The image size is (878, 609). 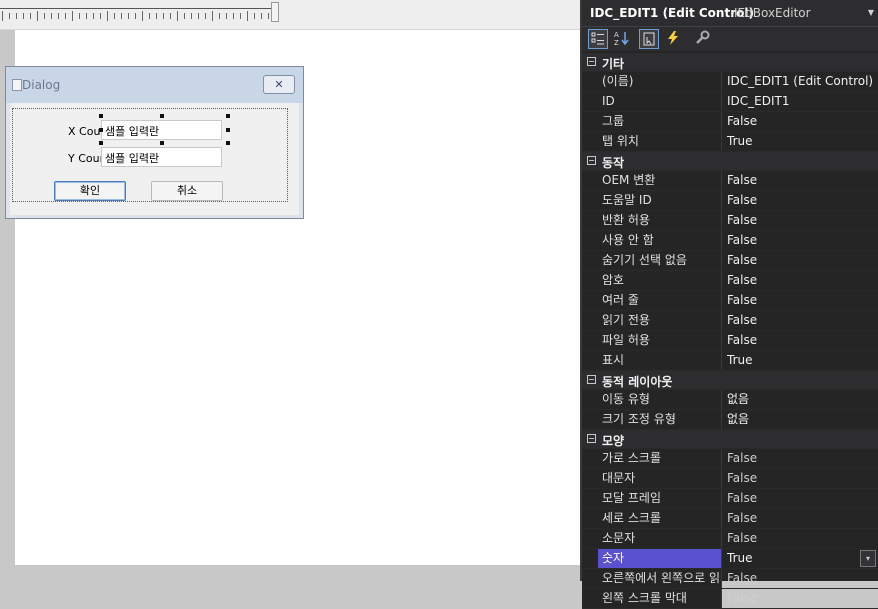 I want to click on property-row: 숫자 True ▾, so click(x=730, y=559).